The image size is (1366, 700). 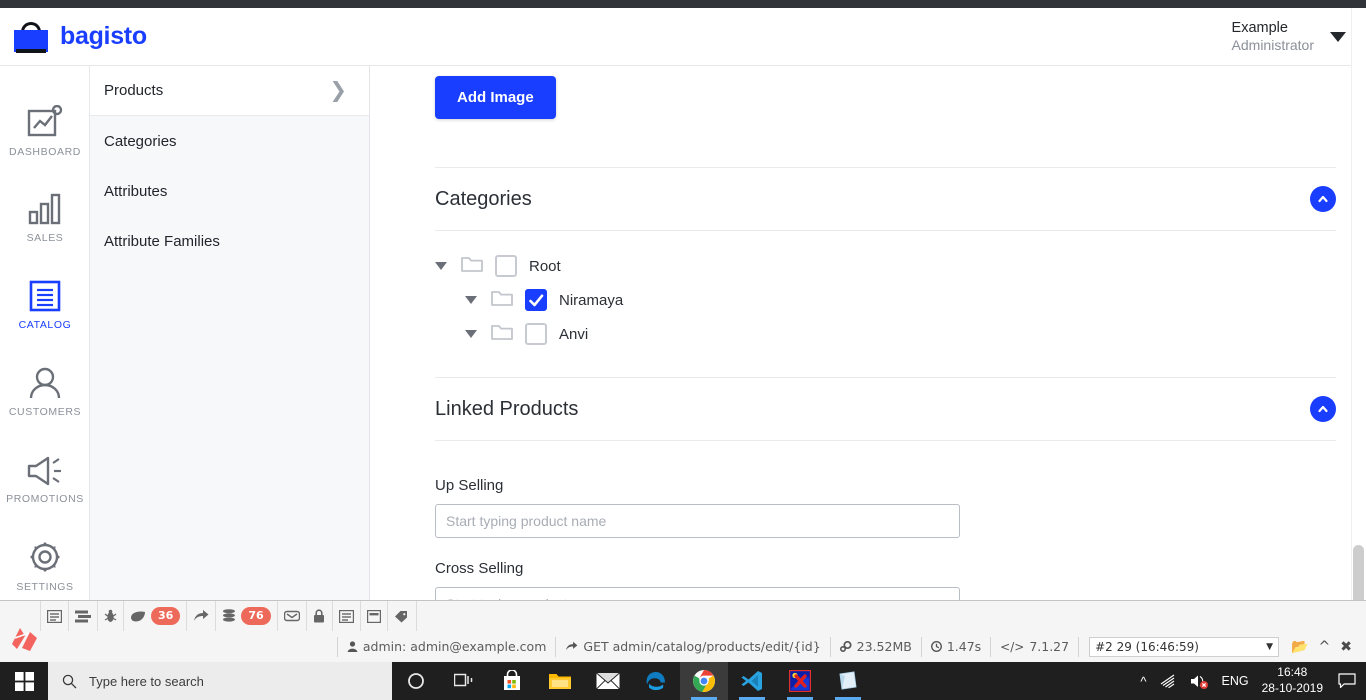 What do you see at coordinates (320, 616) in the screenshot?
I see `debugbar-tab-auth` at bounding box center [320, 616].